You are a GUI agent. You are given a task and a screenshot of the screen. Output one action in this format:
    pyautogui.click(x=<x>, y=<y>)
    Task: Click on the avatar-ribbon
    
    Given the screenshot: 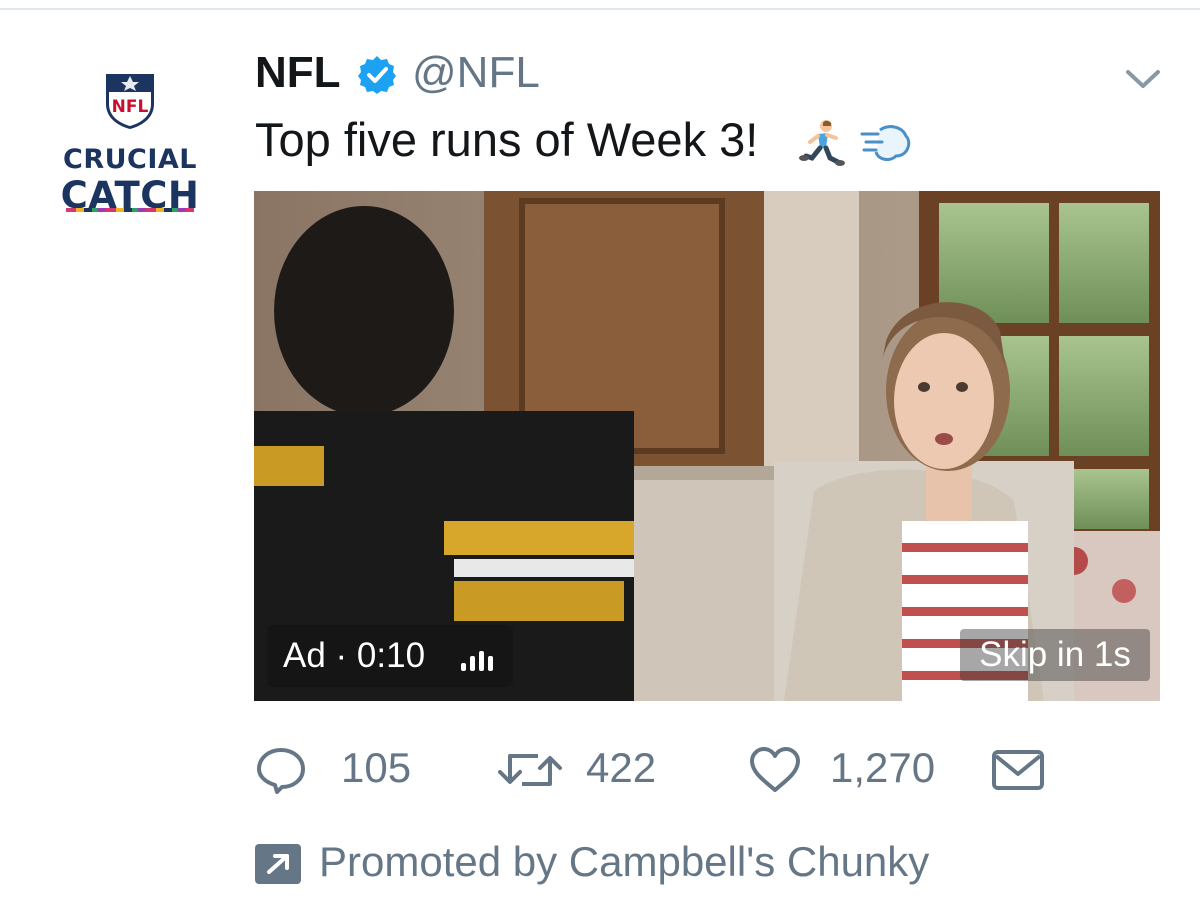 What is the action you would take?
    pyautogui.click(x=130, y=210)
    